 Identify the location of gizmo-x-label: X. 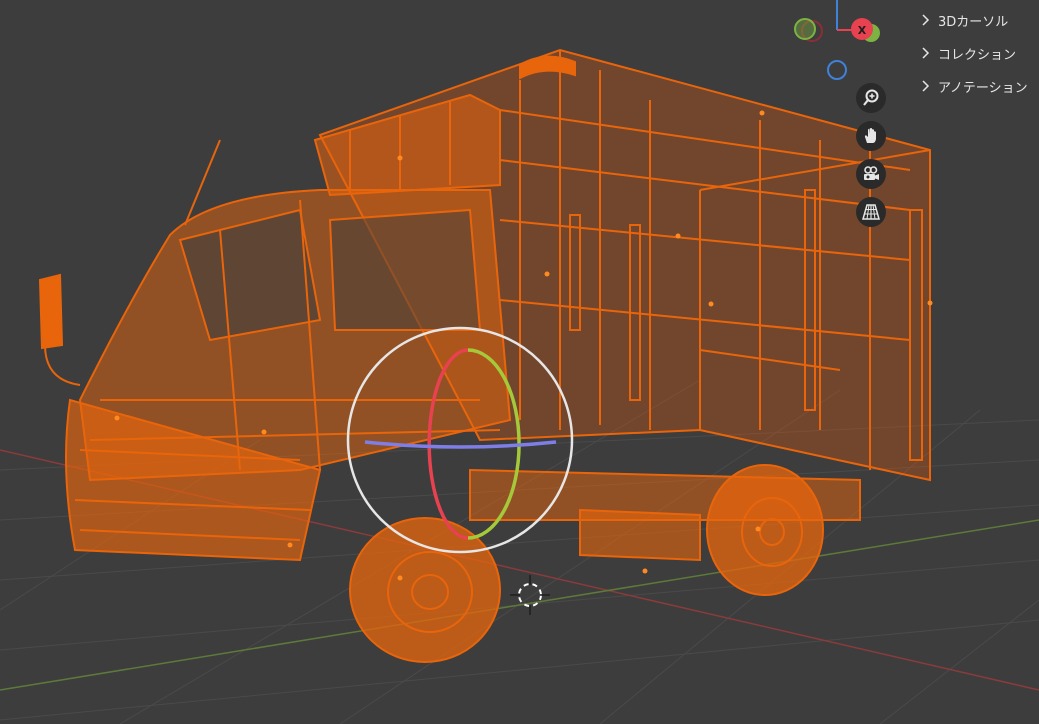
(862, 30).